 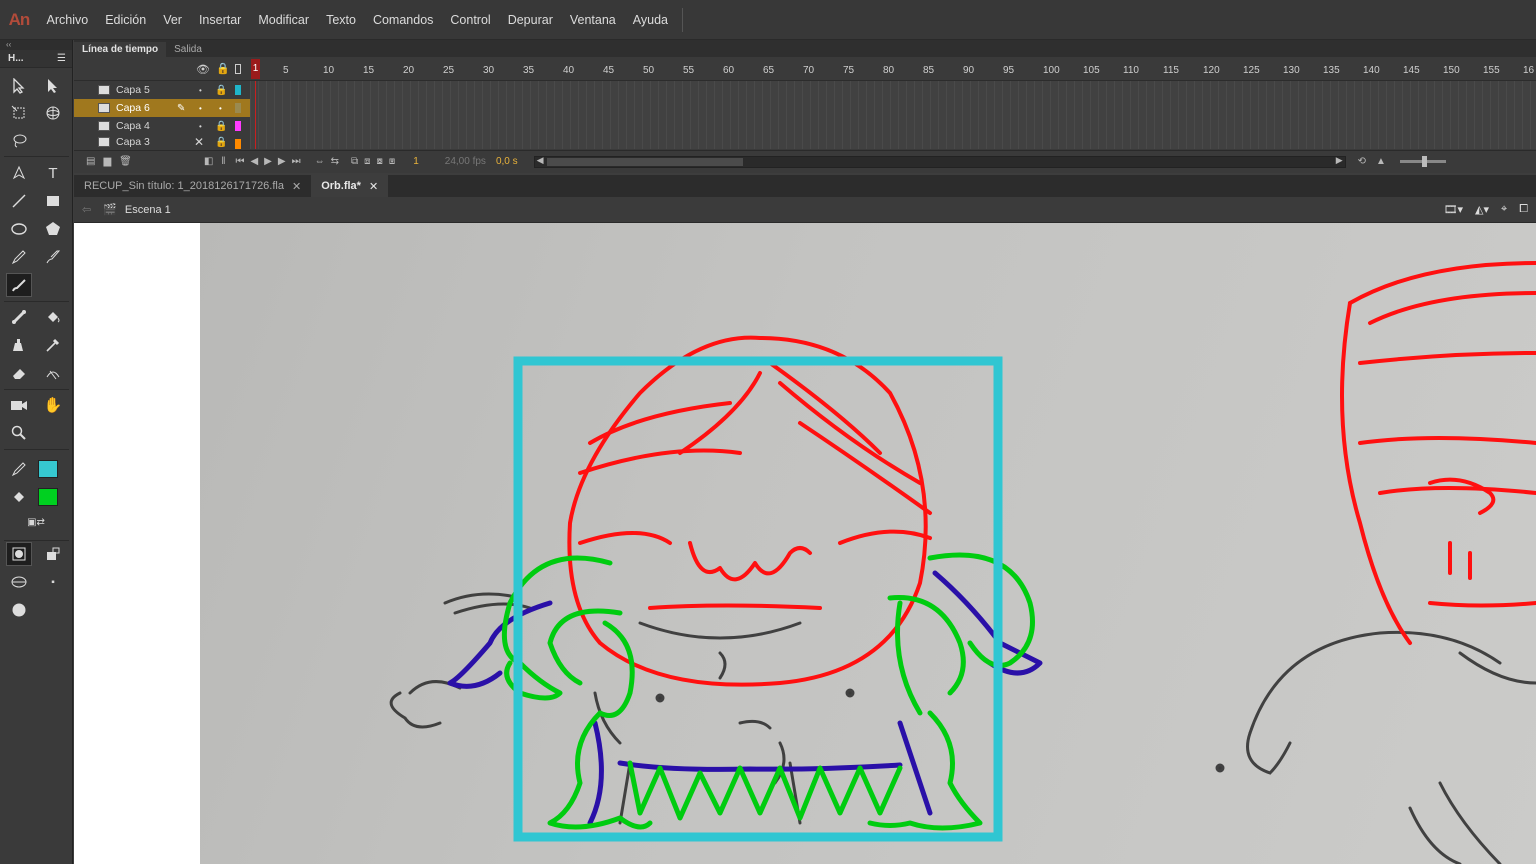 What do you see at coordinates (53, 373) in the screenshot?
I see `width-tool-icon` at bounding box center [53, 373].